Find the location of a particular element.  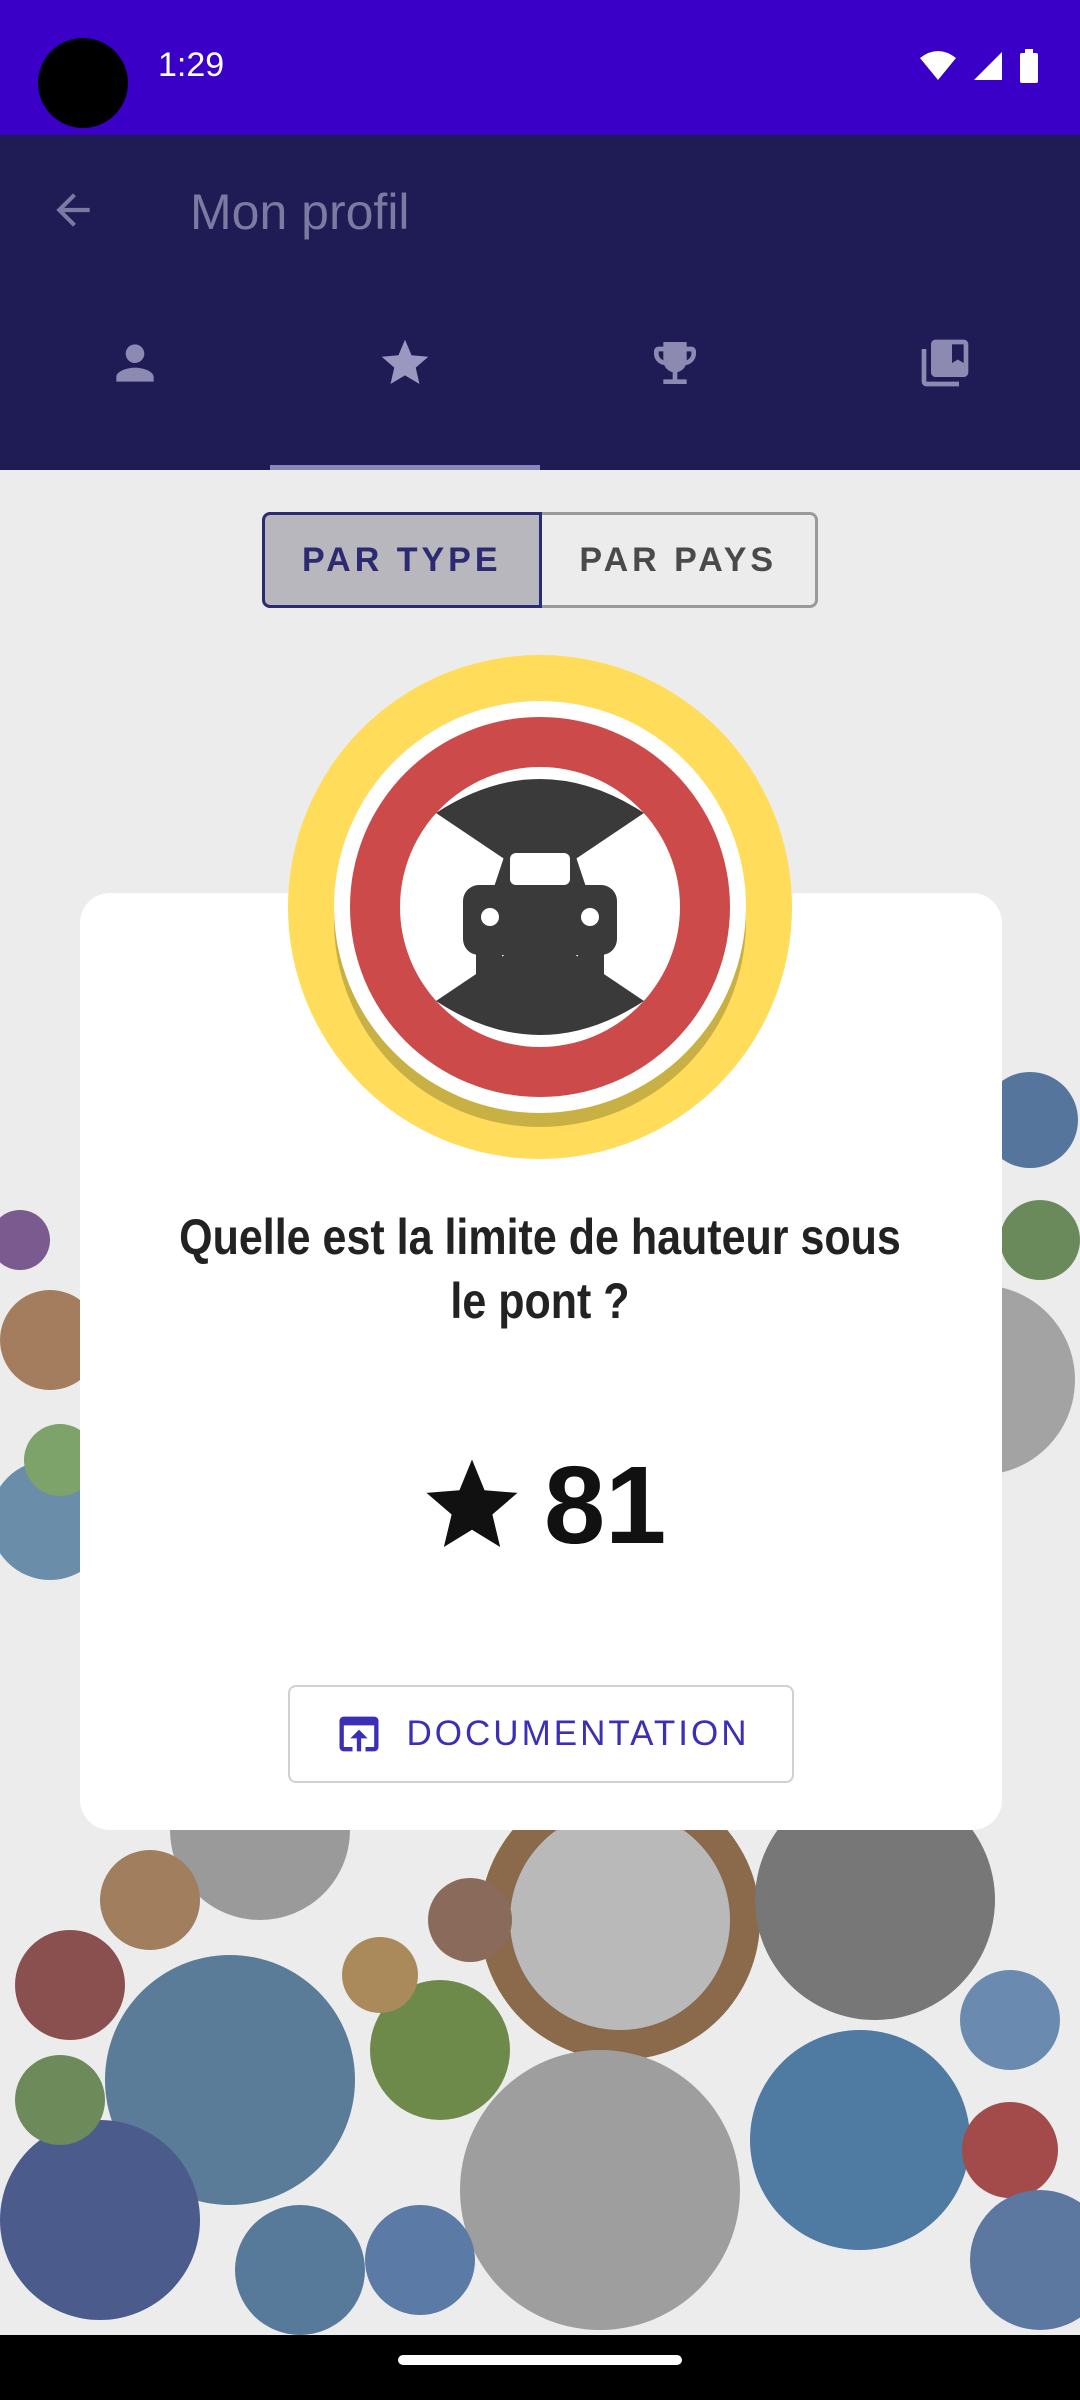

status-icons is located at coordinates (979, 66).